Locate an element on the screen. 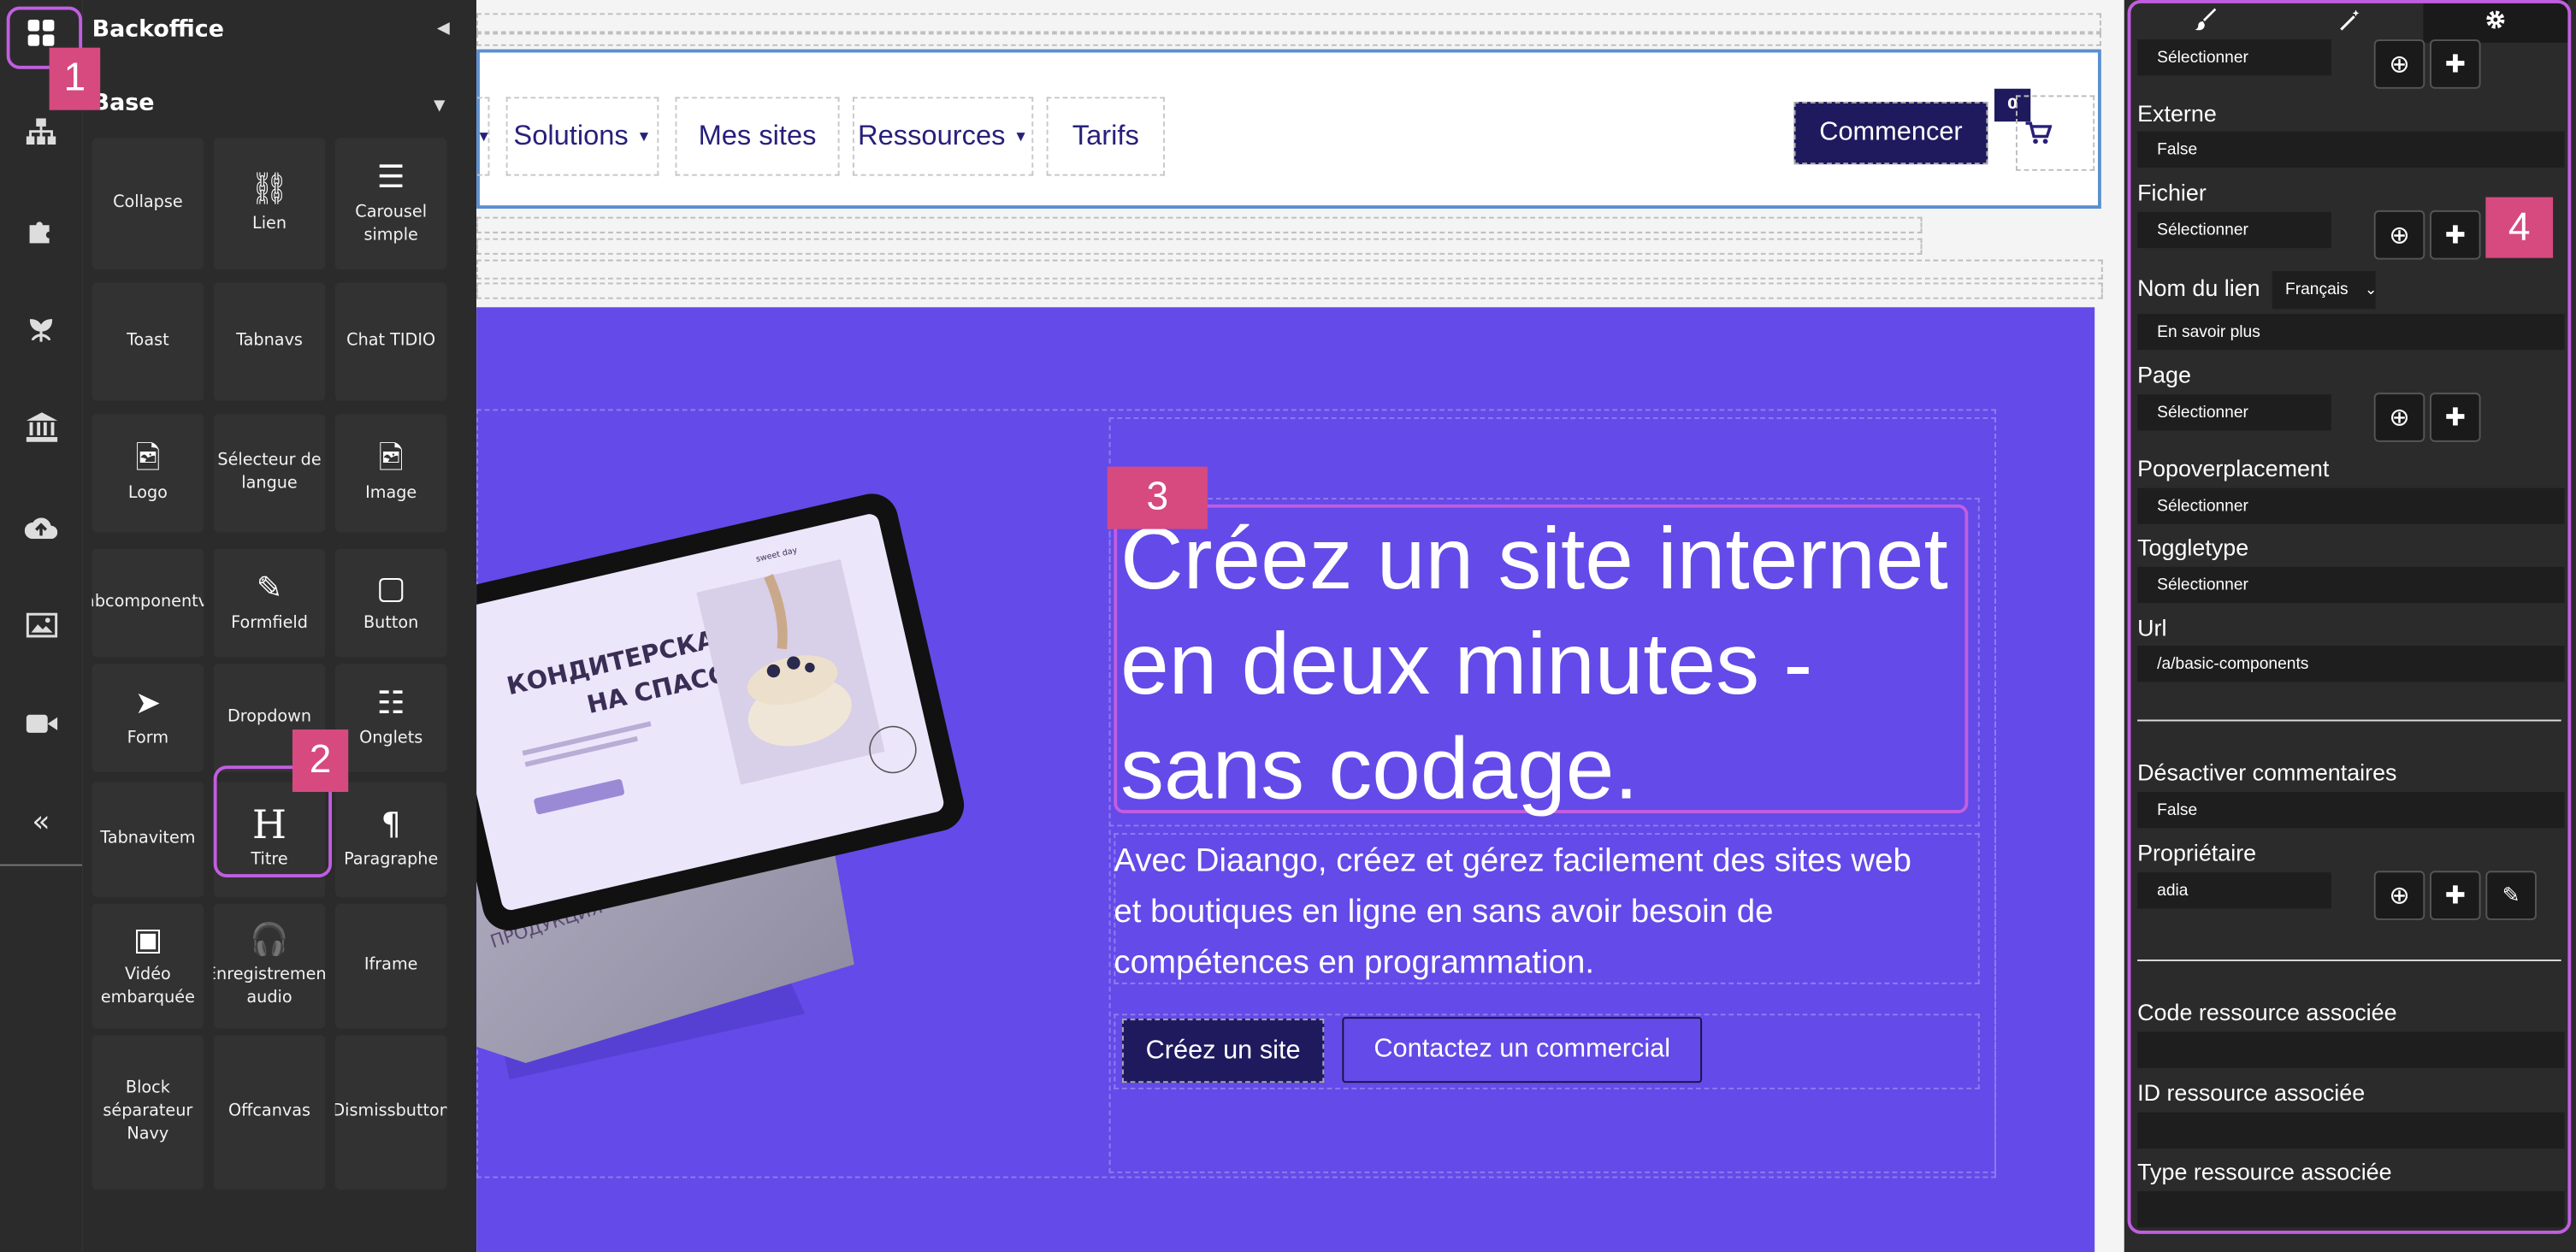 The width and height of the screenshot is (2576, 1252). component-label: Collapse is located at coordinates (148, 202).